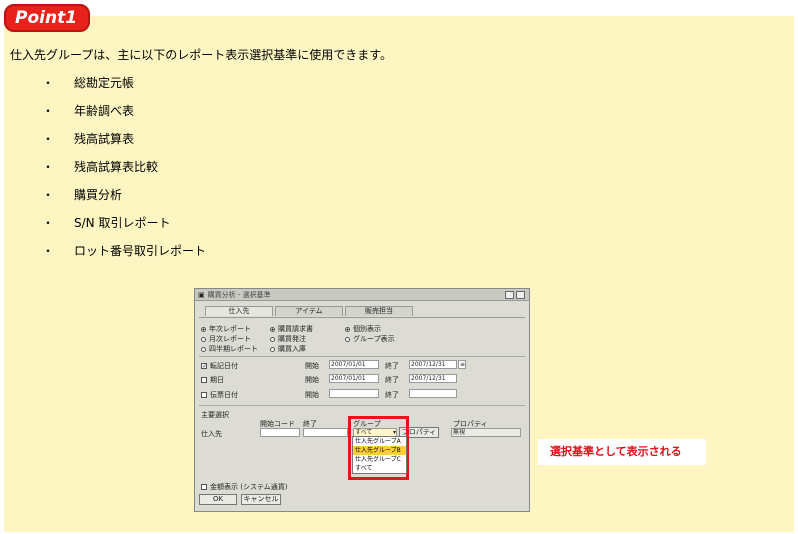 The image size is (798, 534). Describe the element at coordinates (354, 378) in the screenshot. I see `due-date-from: 2007/01/01` at that location.